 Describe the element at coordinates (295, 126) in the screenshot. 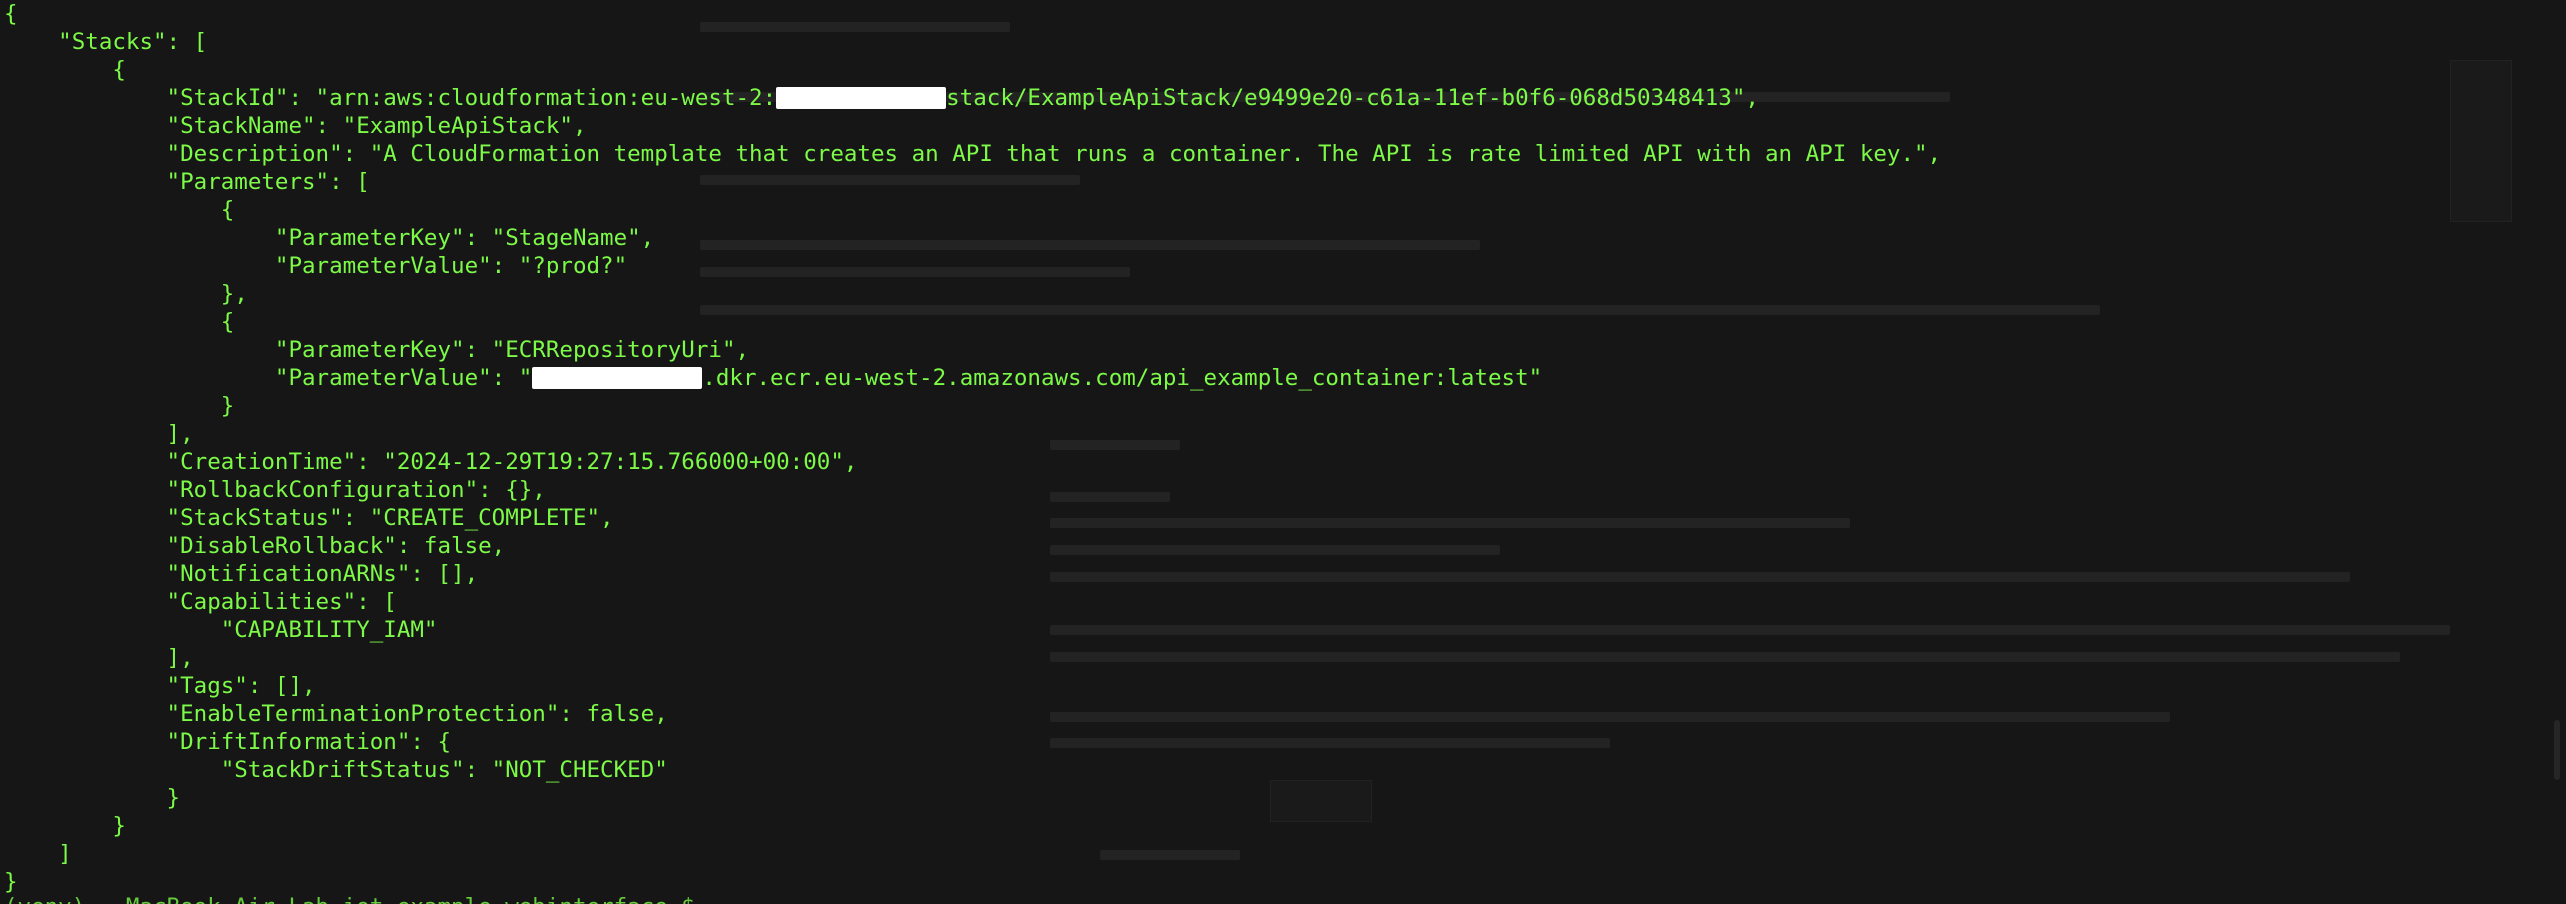

I see `line-text: "StackName": "ExampleApiStack",` at that location.